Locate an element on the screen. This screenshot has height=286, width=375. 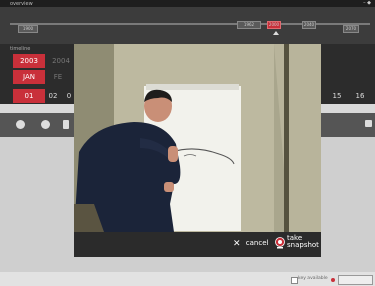
overview-strip is located at coordinates (187, 25).